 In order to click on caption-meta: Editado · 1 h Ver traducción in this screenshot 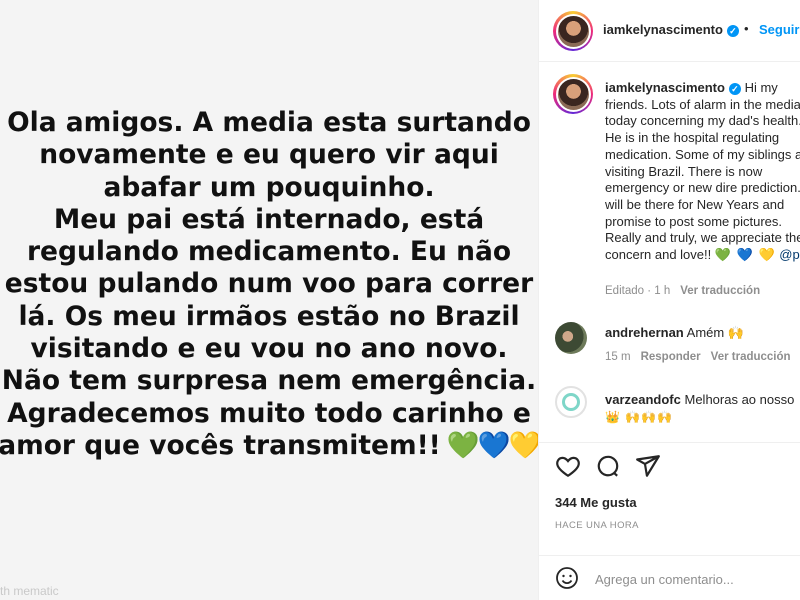, I will do `click(683, 291)`.